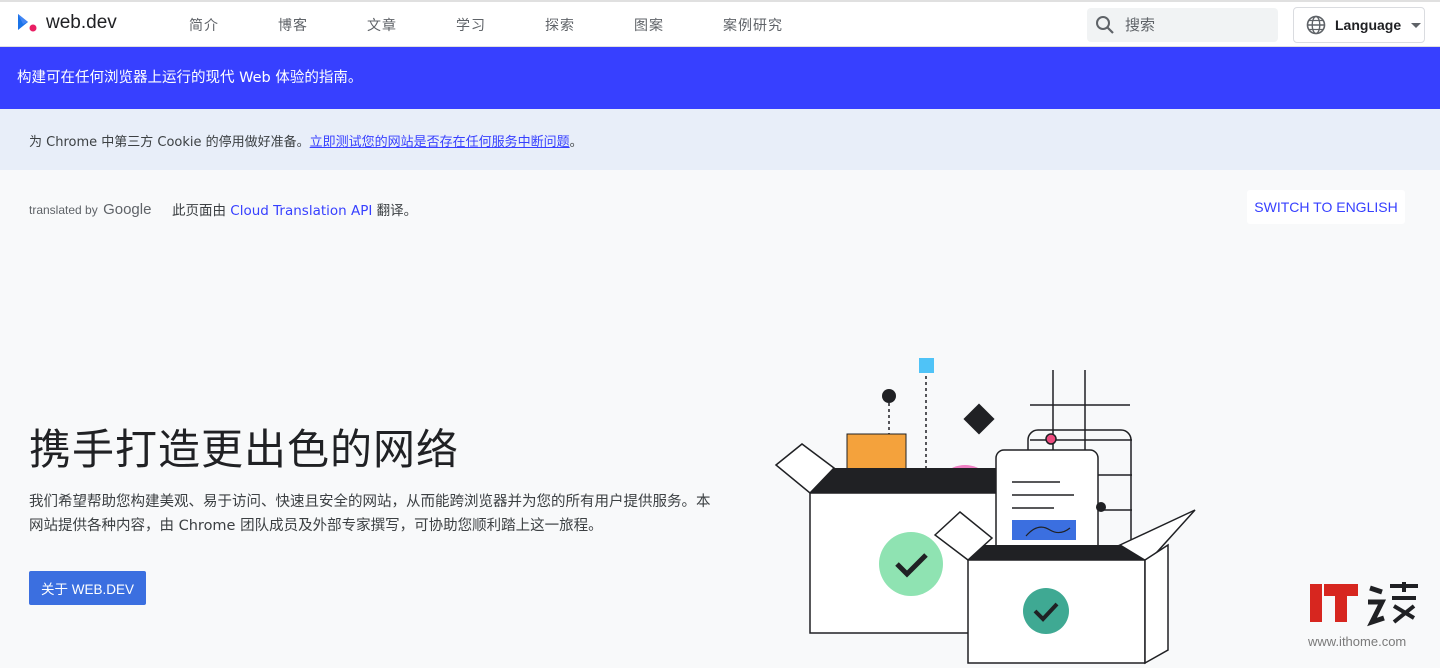 The height and width of the screenshot is (668, 1440). What do you see at coordinates (753, 25) in the screenshot?
I see `nav-case-studies: 案例研究` at bounding box center [753, 25].